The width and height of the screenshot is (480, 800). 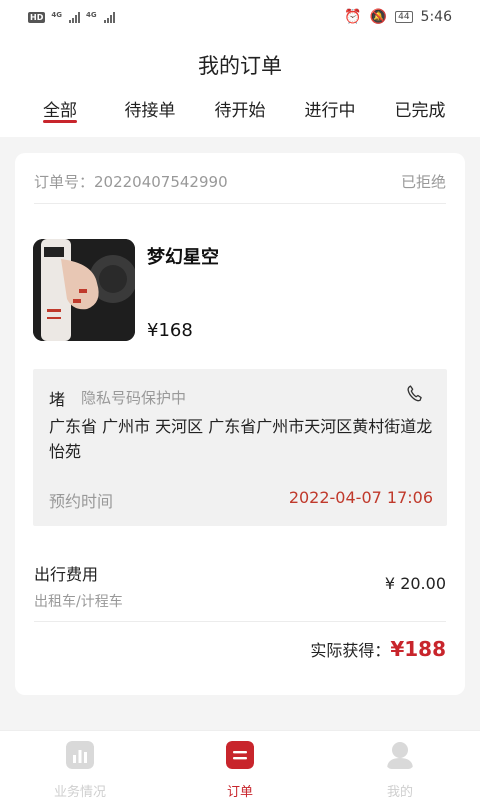 I want to click on tab-label: 进行中, so click(x=330, y=111).